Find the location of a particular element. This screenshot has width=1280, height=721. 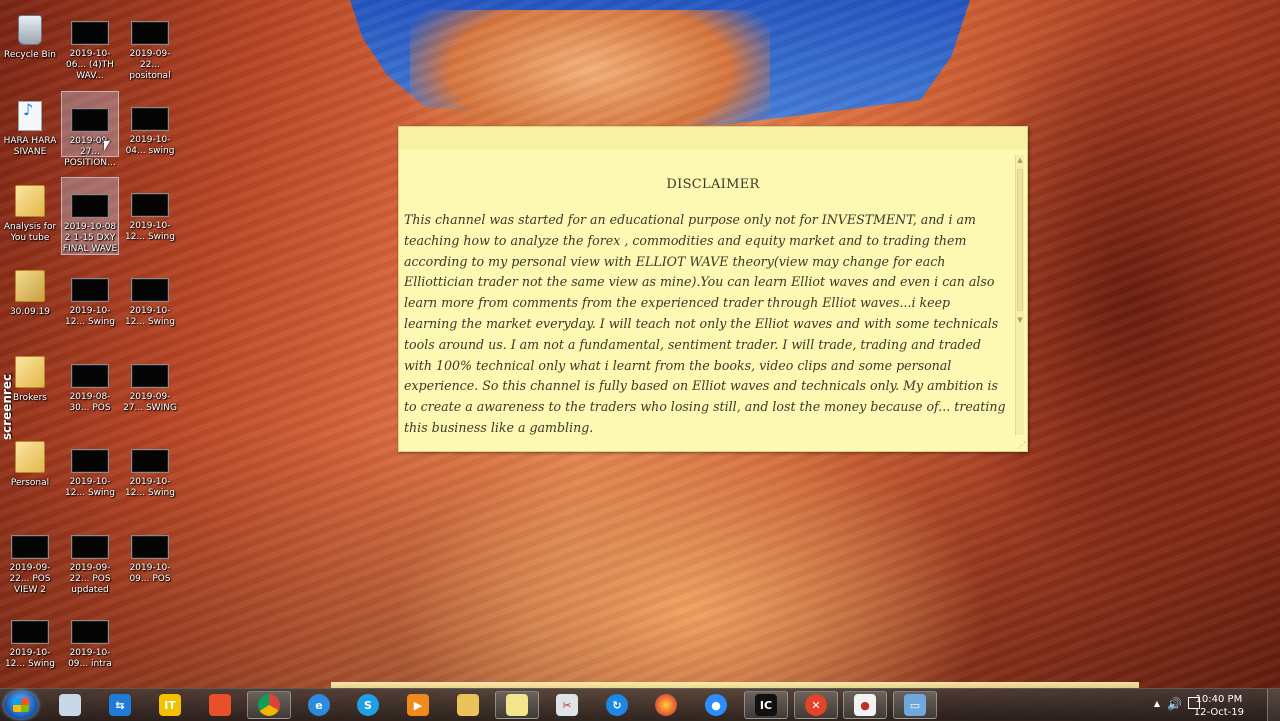

media-app-button: ▶ is located at coordinates (418, 705).